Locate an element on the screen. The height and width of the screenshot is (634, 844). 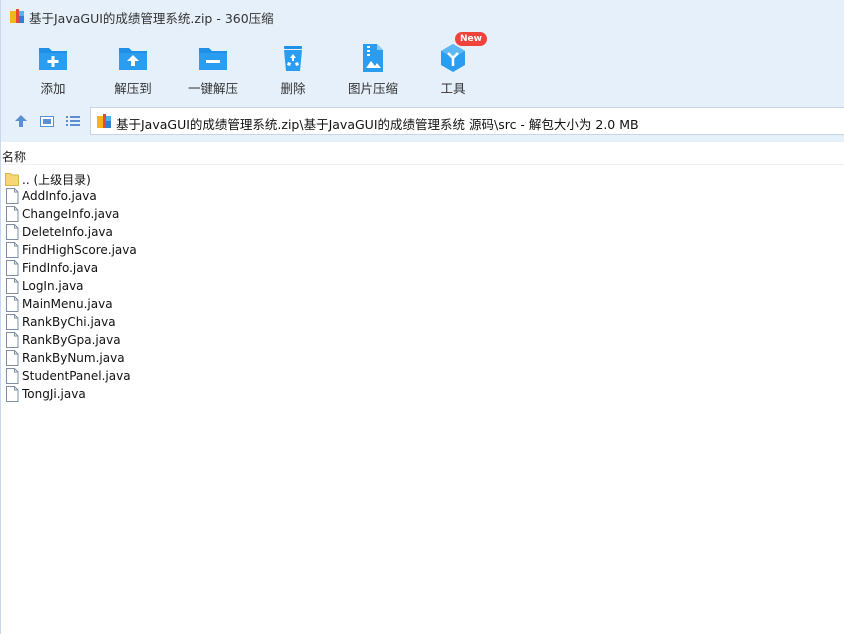
file-name: DeleteInfo.java is located at coordinates (67, 232).